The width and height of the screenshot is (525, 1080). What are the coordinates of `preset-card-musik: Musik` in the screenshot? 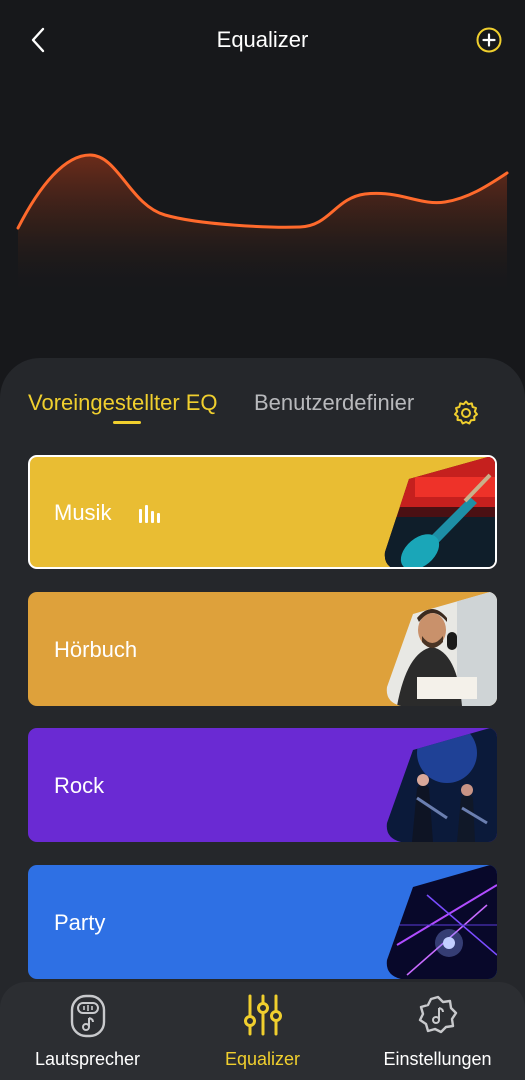 It's located at (262, 512).